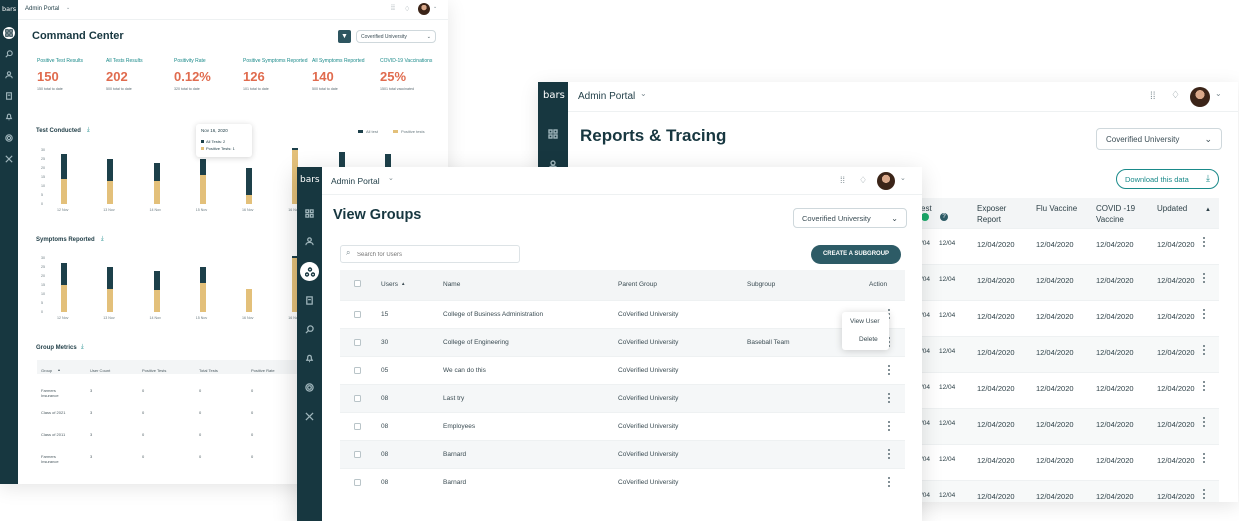  What do you see at coordinates (944, 217) in the screenshot?
I see `help-icon: ?` at bounding box center [944, 217].